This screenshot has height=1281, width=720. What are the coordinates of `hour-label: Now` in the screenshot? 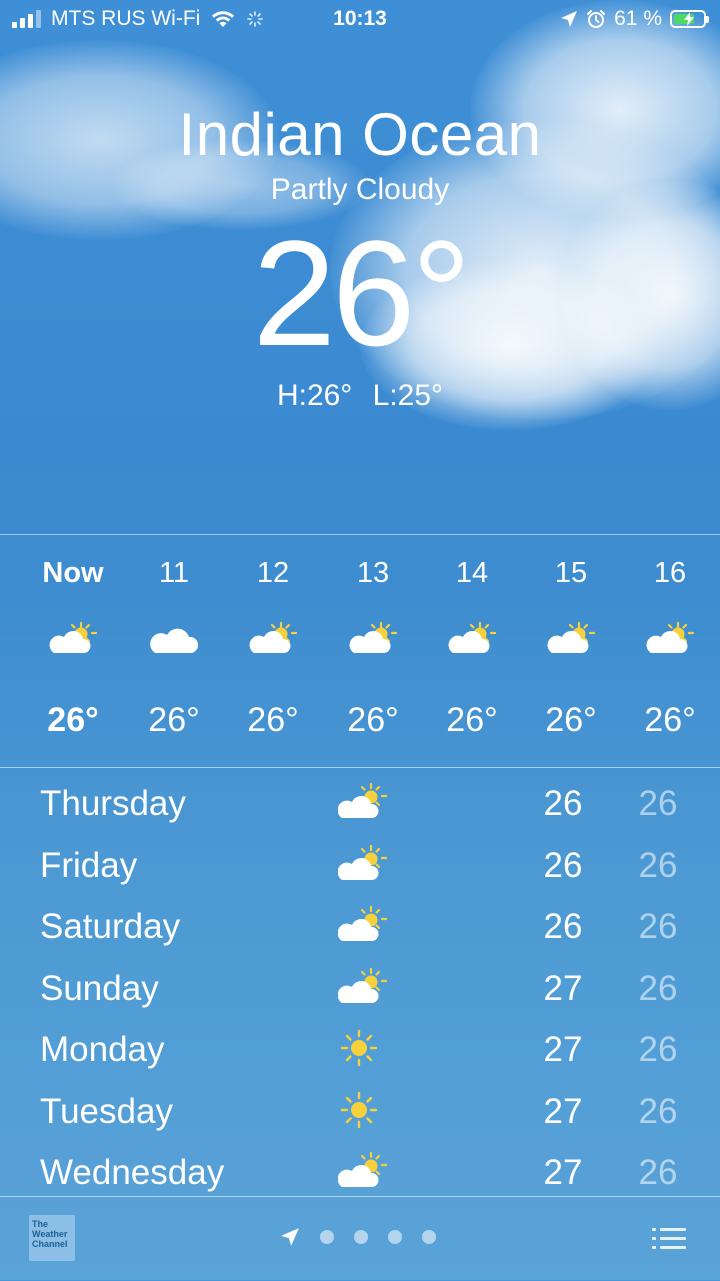 It's located at (73, 573).